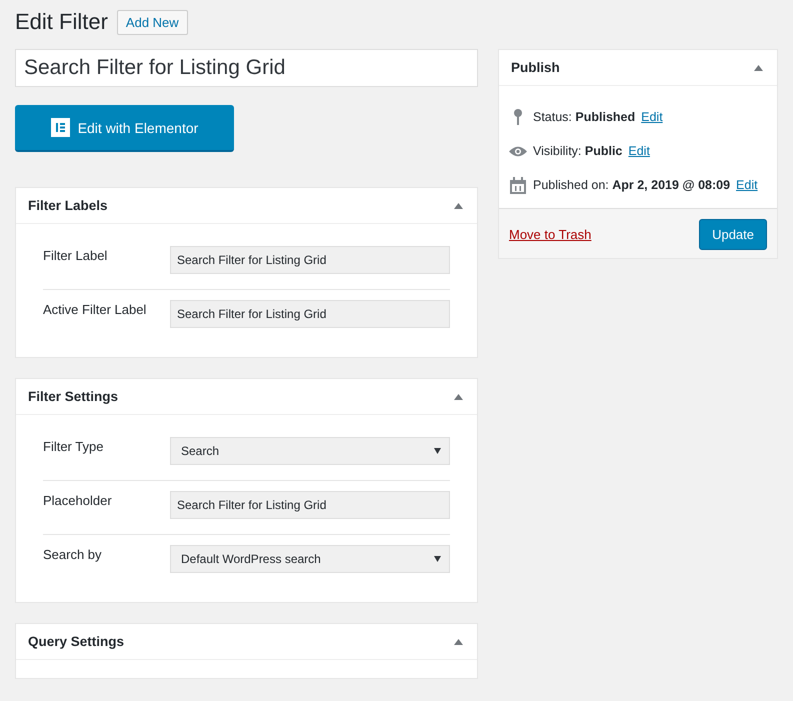 This screenshot has width=793, height=701. What do you see at coordinates (73, 554) in the screenshot?
I see `field-label: Search by` at bounding box center [73, 554].